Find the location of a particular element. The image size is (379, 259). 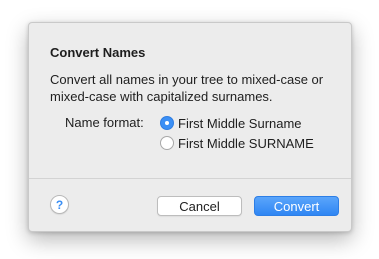

radio-option-label: First Middle Surname is located at coordinates (240, 123).